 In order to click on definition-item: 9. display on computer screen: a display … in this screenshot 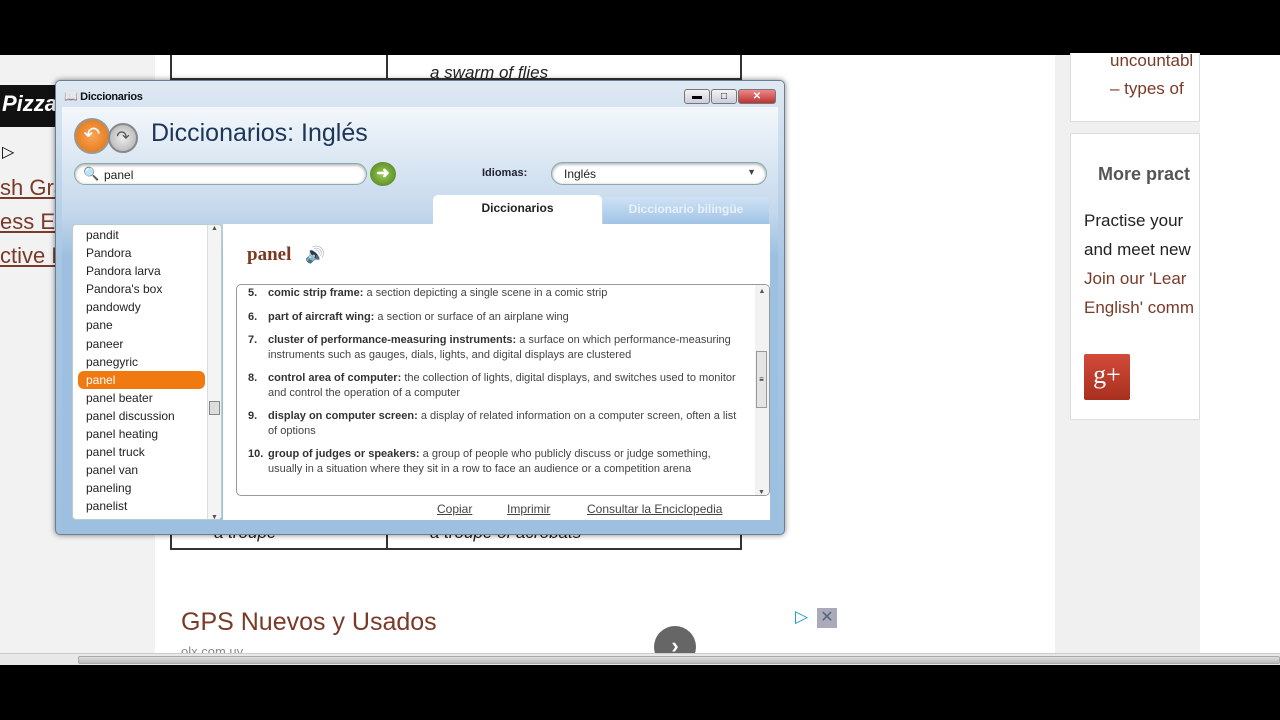, I will do `click(497, 423)`.